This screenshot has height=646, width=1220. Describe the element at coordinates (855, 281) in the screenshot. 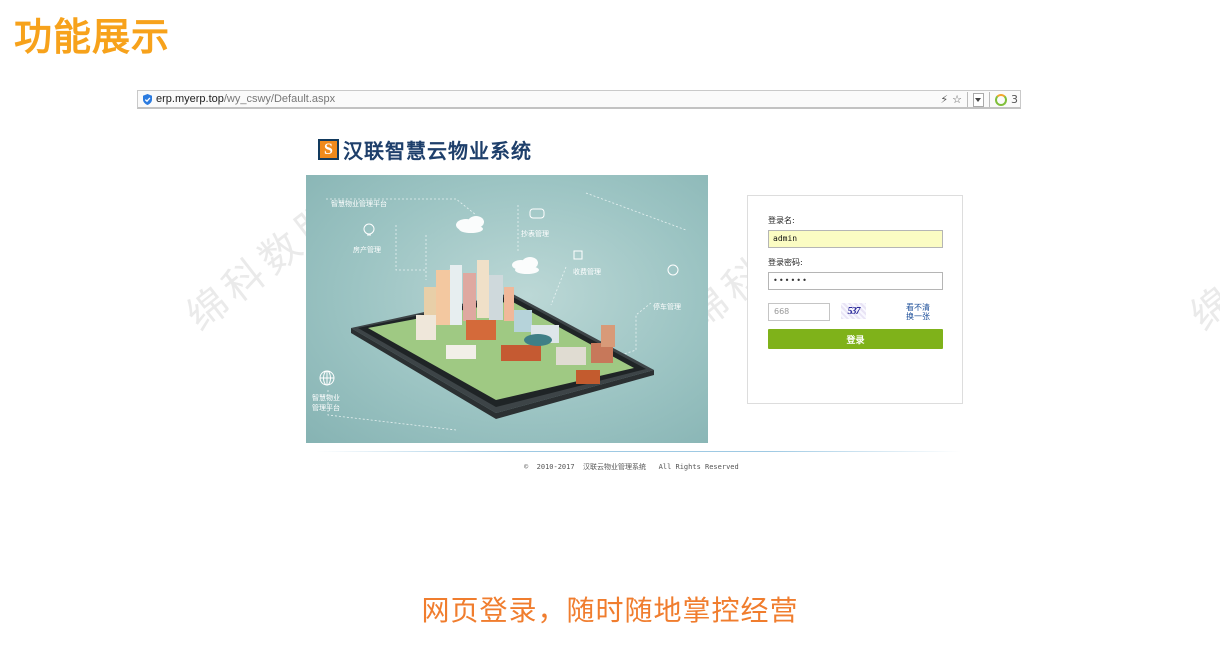

I see `password-input: ••••••` at that location.